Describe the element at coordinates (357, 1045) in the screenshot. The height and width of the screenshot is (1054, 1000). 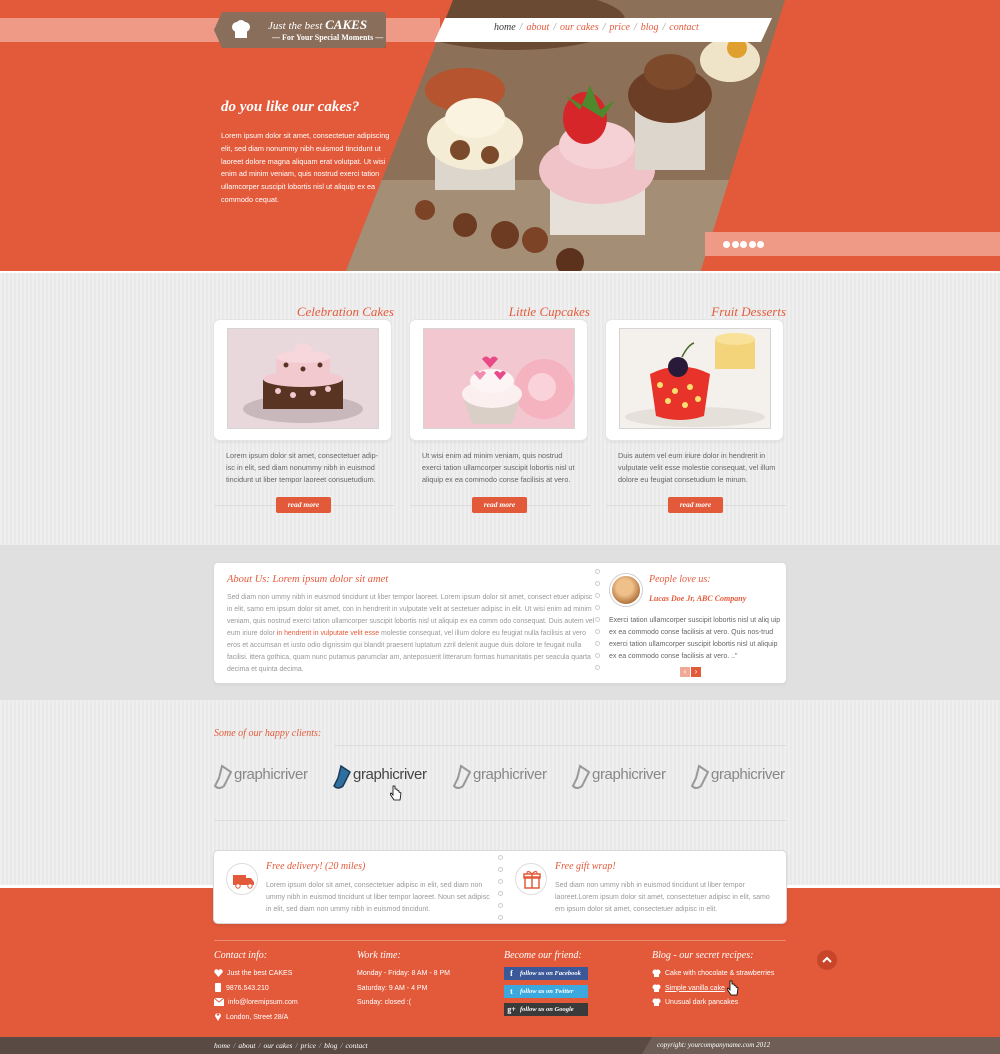
I see `footer-nav-contact: contact` at that location.